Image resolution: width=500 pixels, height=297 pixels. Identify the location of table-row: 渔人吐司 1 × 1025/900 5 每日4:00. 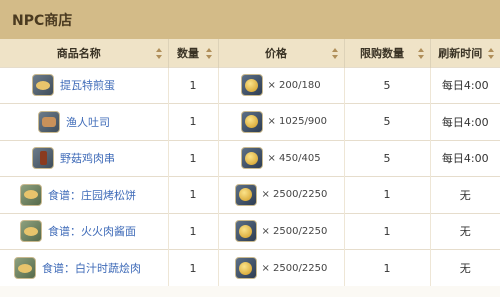
(250, 121).